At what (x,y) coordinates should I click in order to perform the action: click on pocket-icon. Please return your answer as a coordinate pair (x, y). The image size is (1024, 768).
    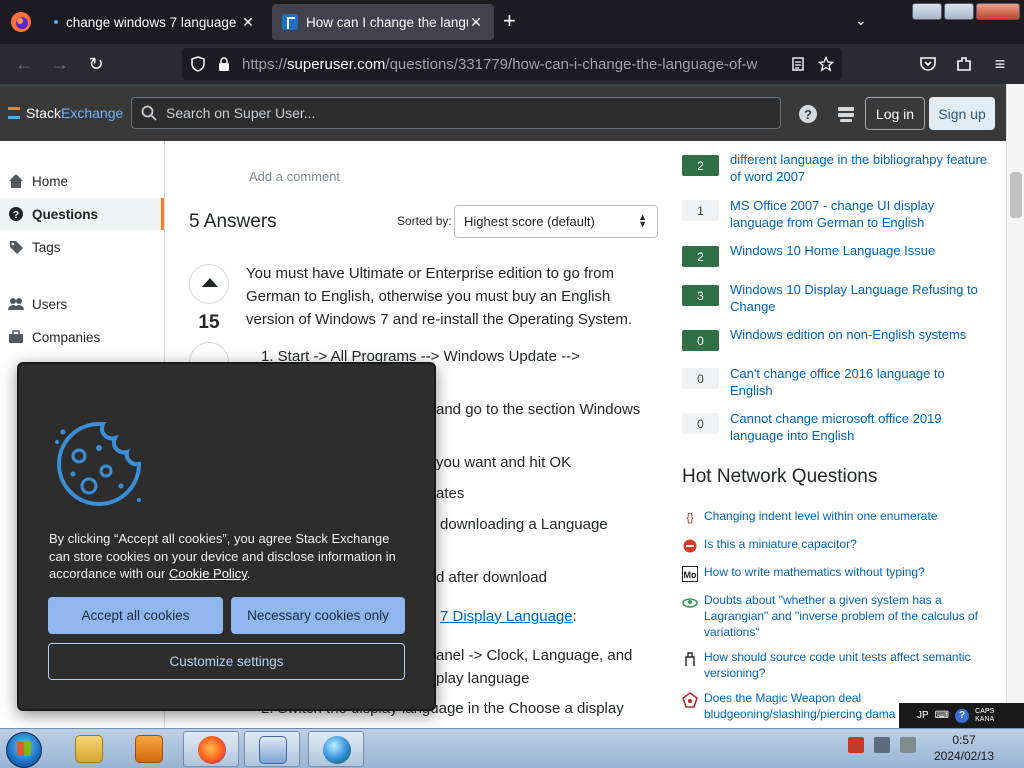
    Looking at the image, I should click on (928, 64).